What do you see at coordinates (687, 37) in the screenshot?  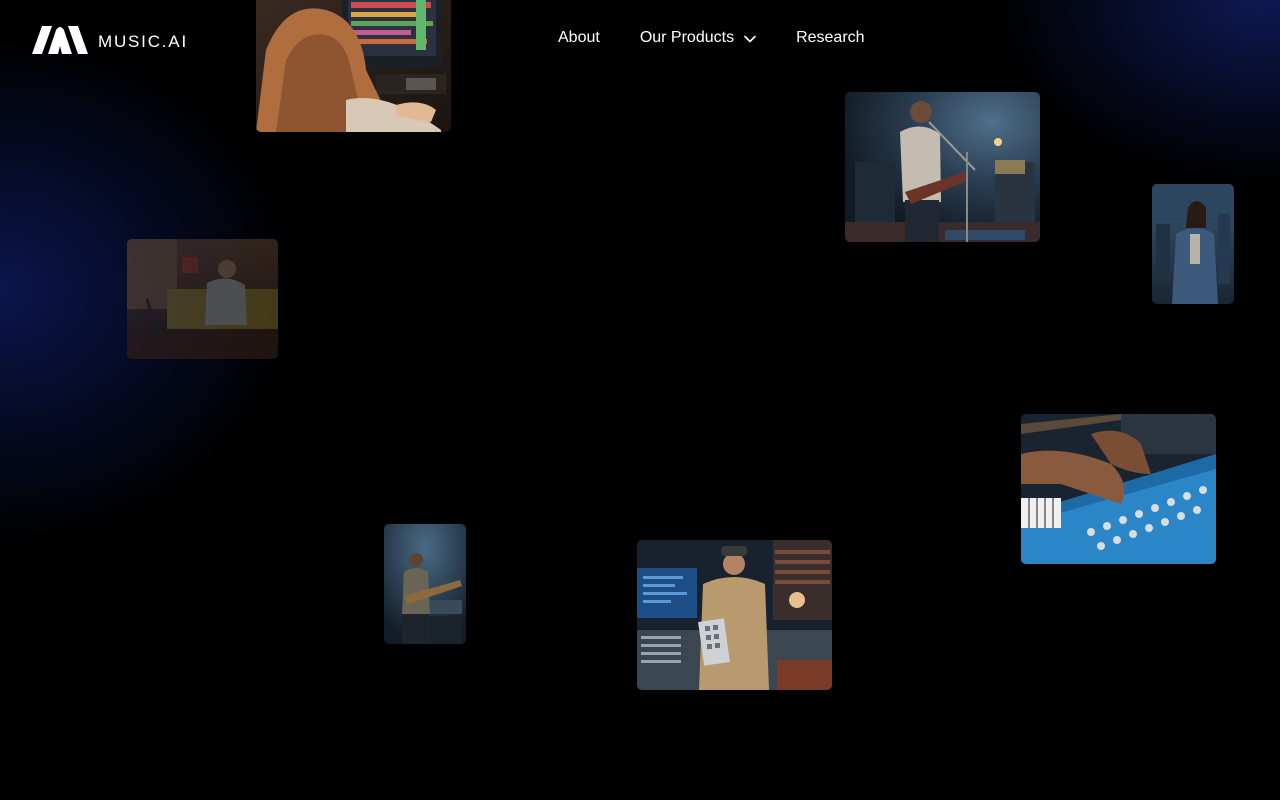 I see `nav-our-products-label: Our Products` at bounding box center [687, 37].